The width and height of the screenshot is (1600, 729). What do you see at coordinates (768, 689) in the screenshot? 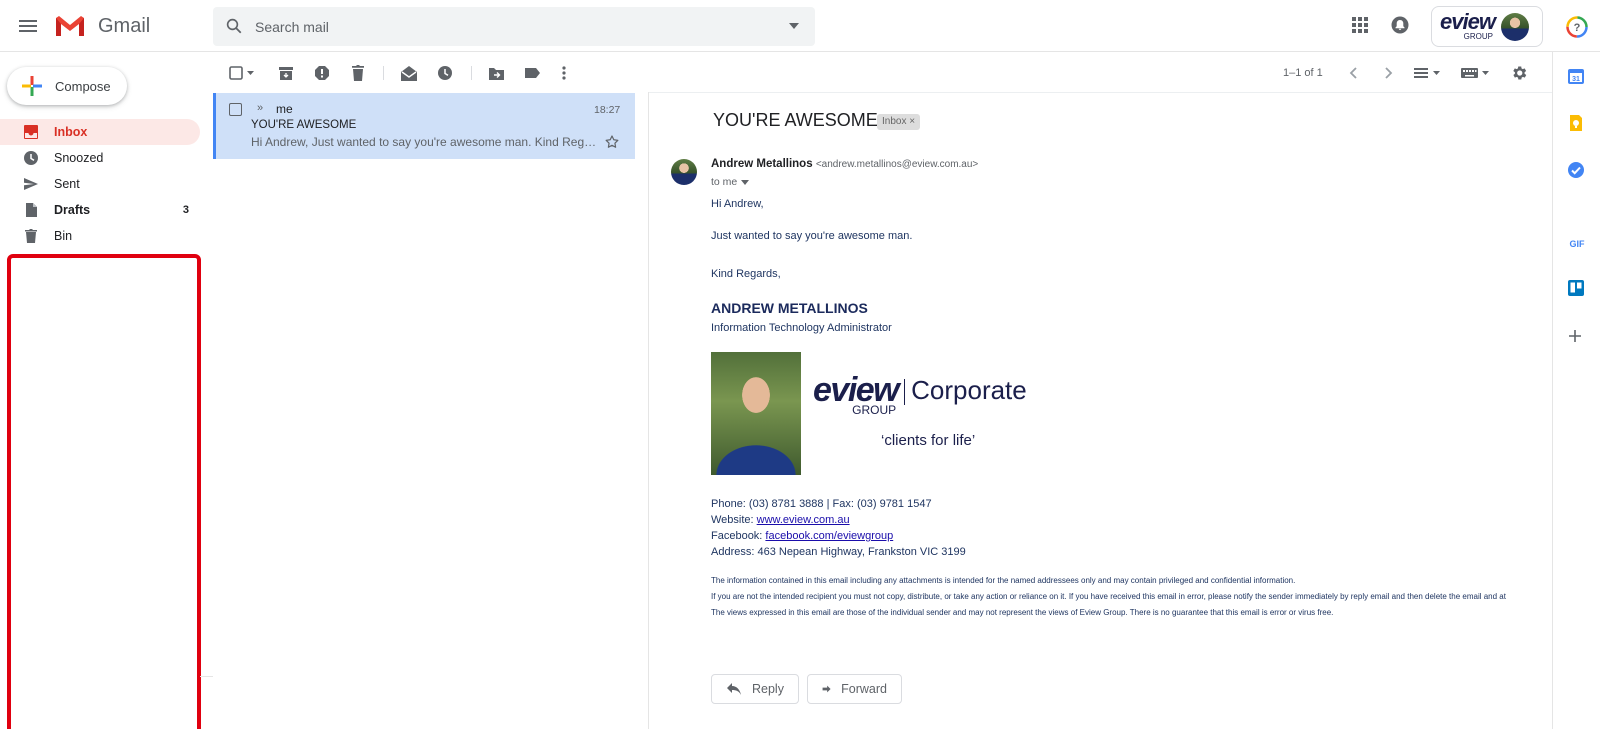
I see `reply-label: Reply` at bounding box center [768, 689].